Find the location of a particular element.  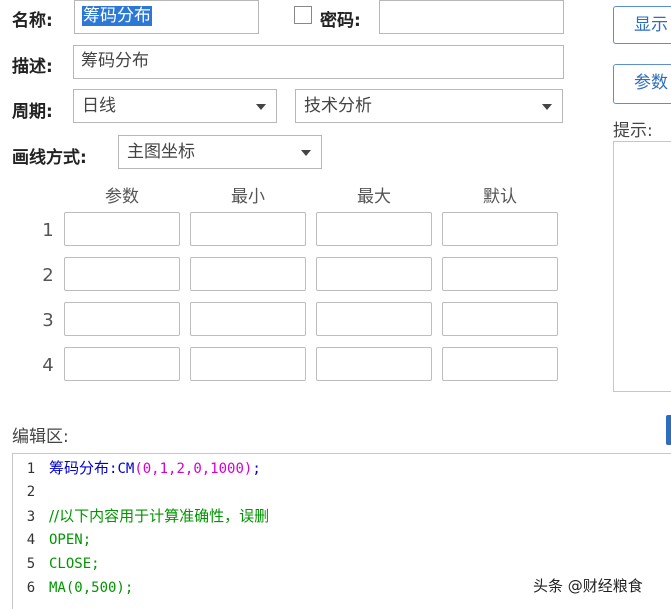

param-3-name-input is located at coordinates (122, 319).